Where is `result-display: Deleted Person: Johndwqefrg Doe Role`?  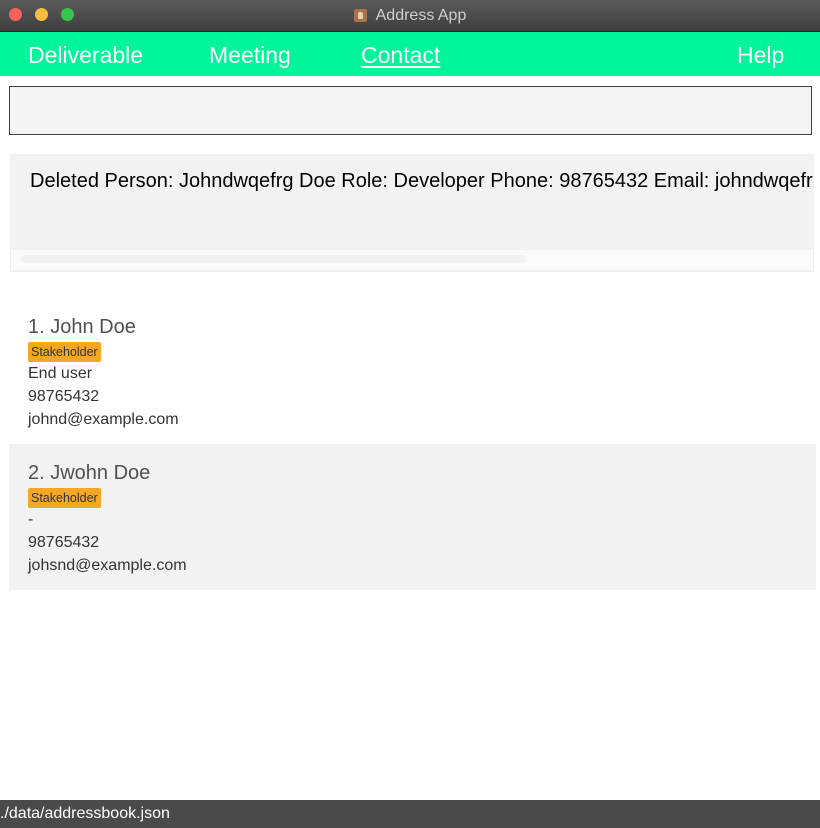
result-display: Deleted Person: Johndwqefrg Doe Role is located at coordinates (412, 213).